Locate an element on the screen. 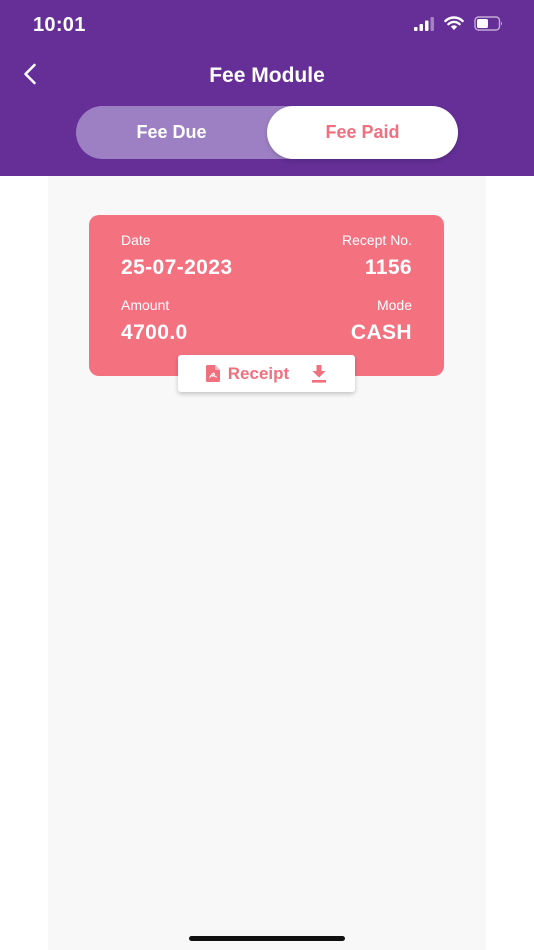 The height and width of the screenshot is (950, 534). amount-label: Amount is located at coordinates (145, 305).